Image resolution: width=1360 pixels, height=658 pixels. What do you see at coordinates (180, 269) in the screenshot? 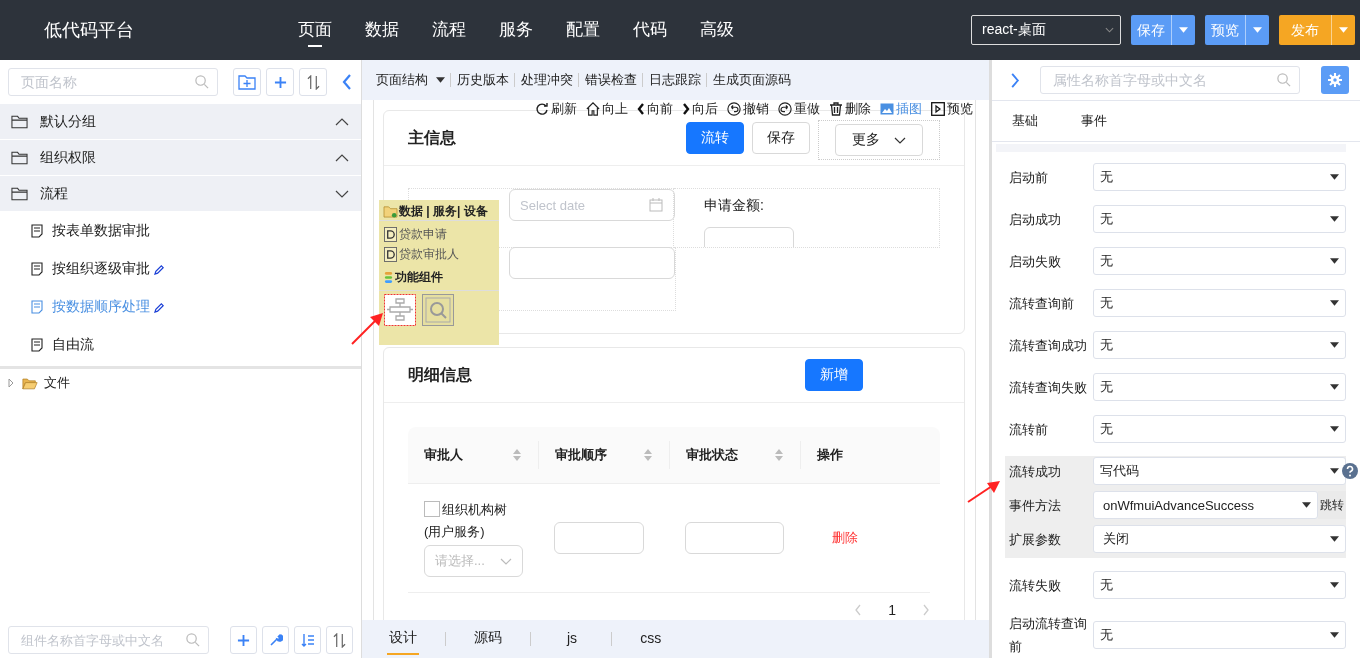
I see `page-item: 按组织逐级审批` at bounding box center [180, 269].